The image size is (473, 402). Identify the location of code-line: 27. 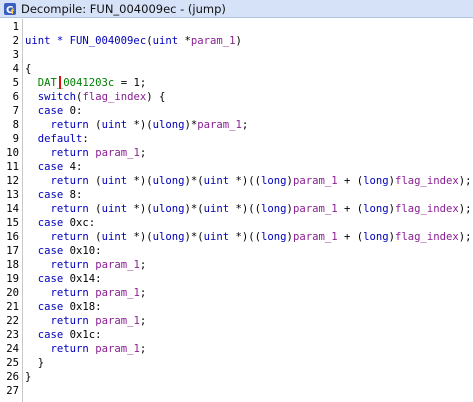
(236, 391).